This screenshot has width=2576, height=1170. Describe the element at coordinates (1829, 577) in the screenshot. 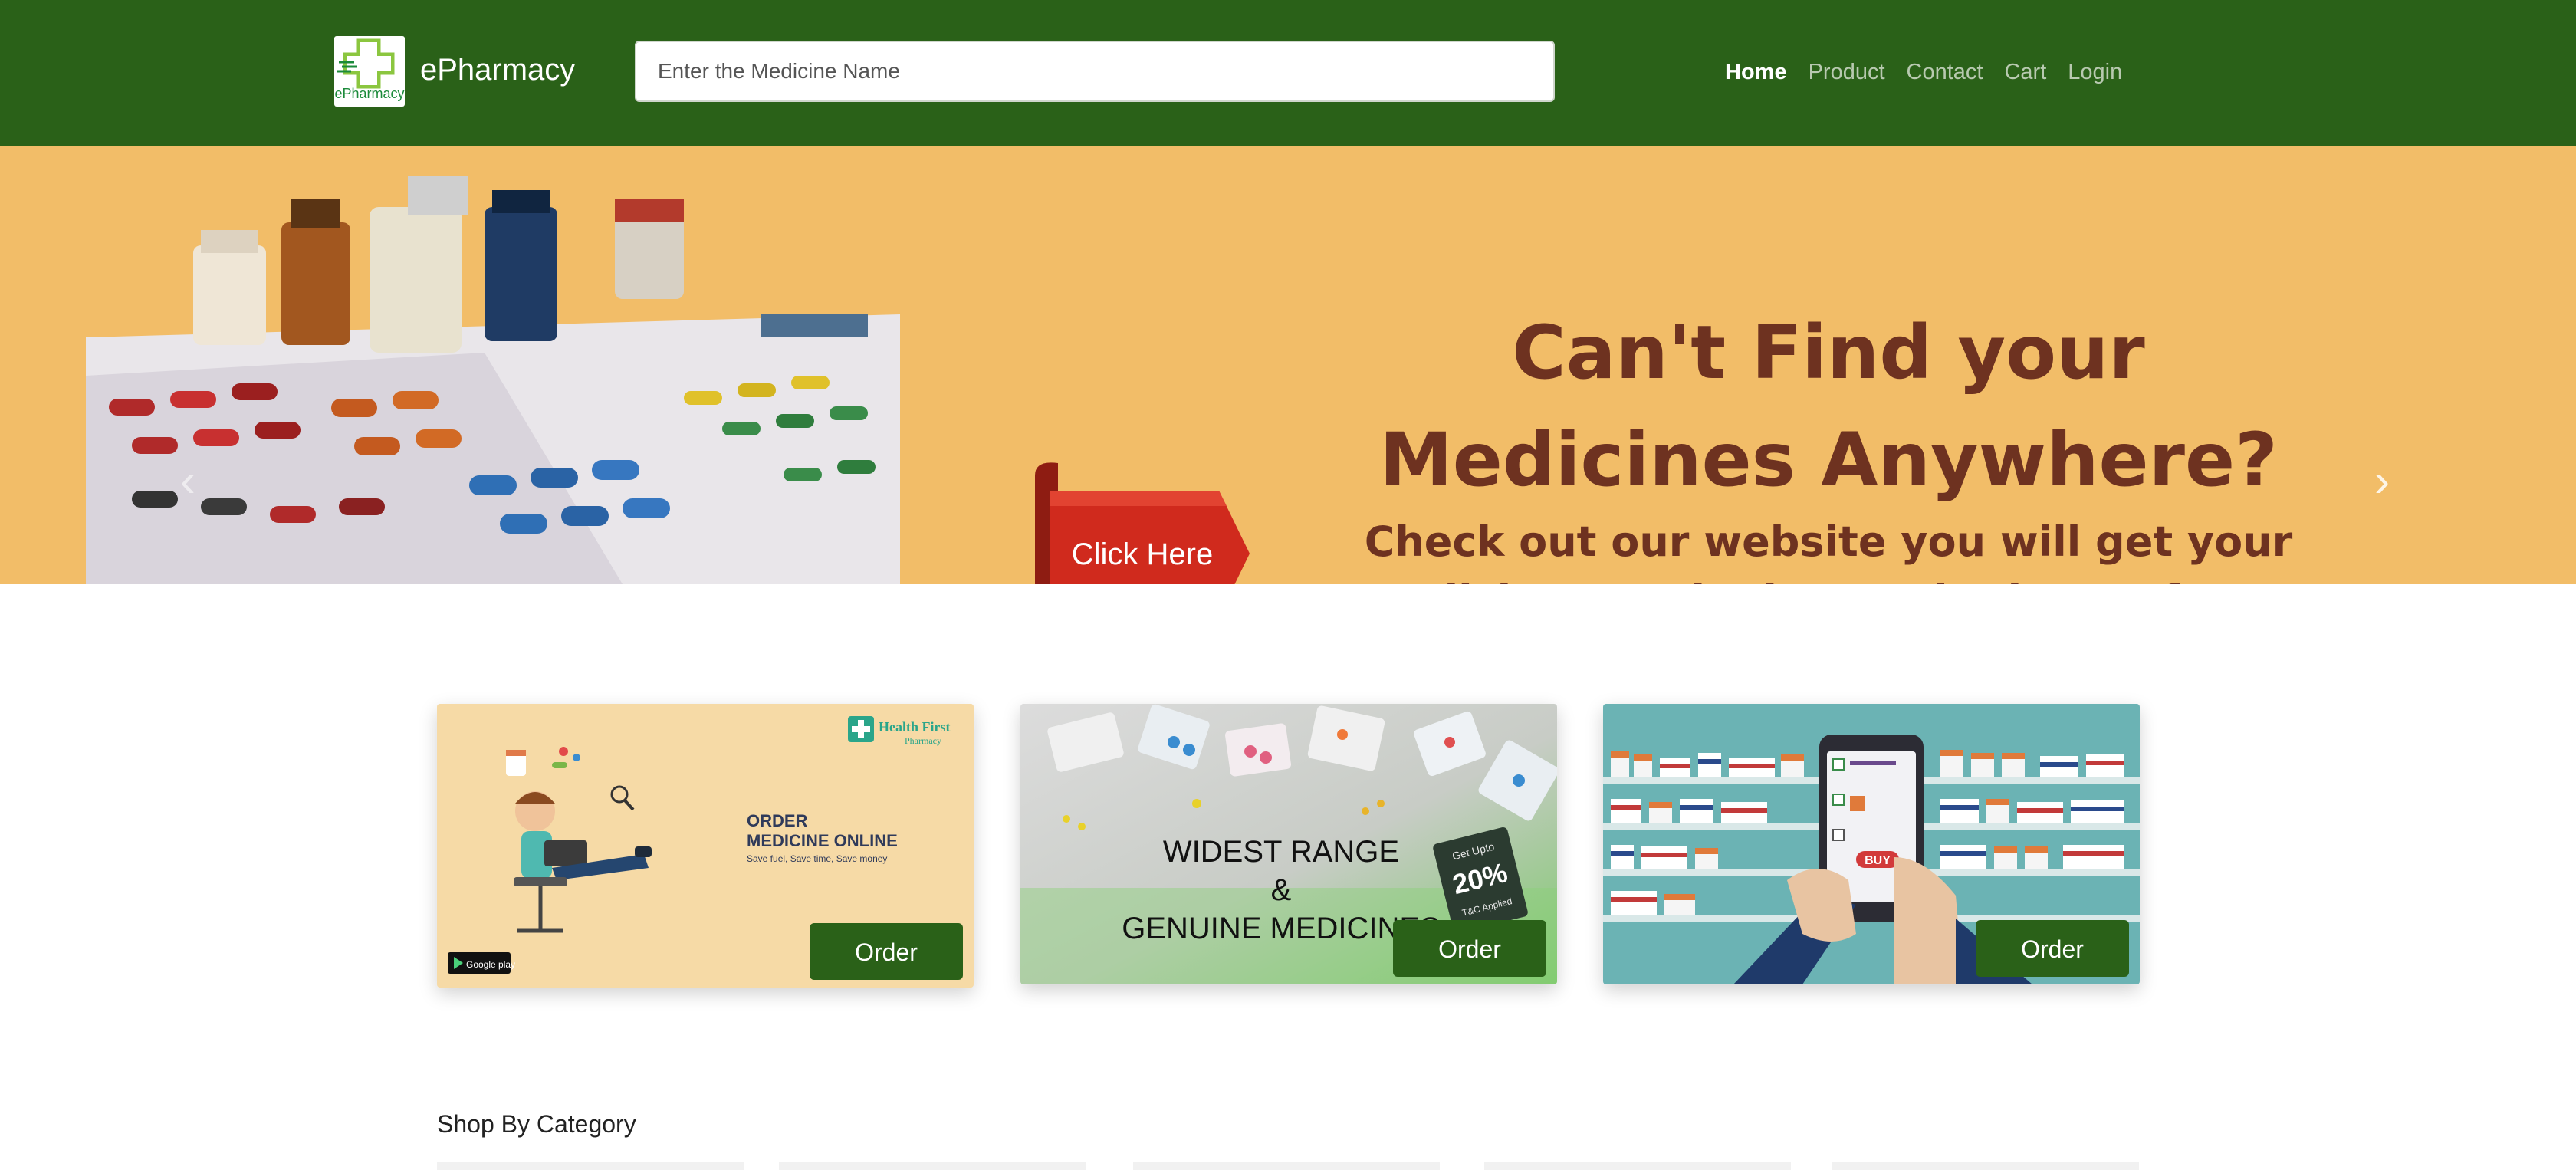

I see `banner-subtext-line-2: medicines or the best substitute of your` at that location.